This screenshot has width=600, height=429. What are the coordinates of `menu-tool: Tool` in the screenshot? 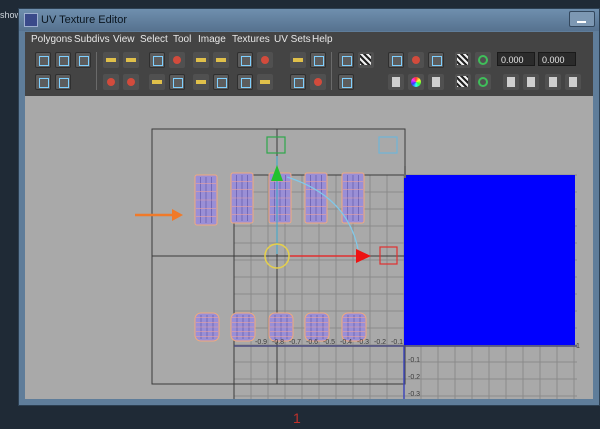 It's located at (182, 39).